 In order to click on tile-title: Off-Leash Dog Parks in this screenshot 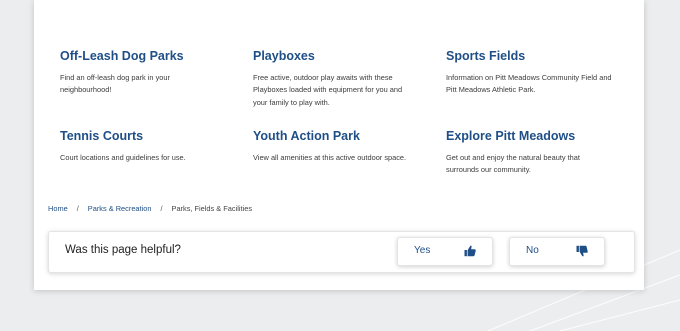, I will do `click(145, 56)`.